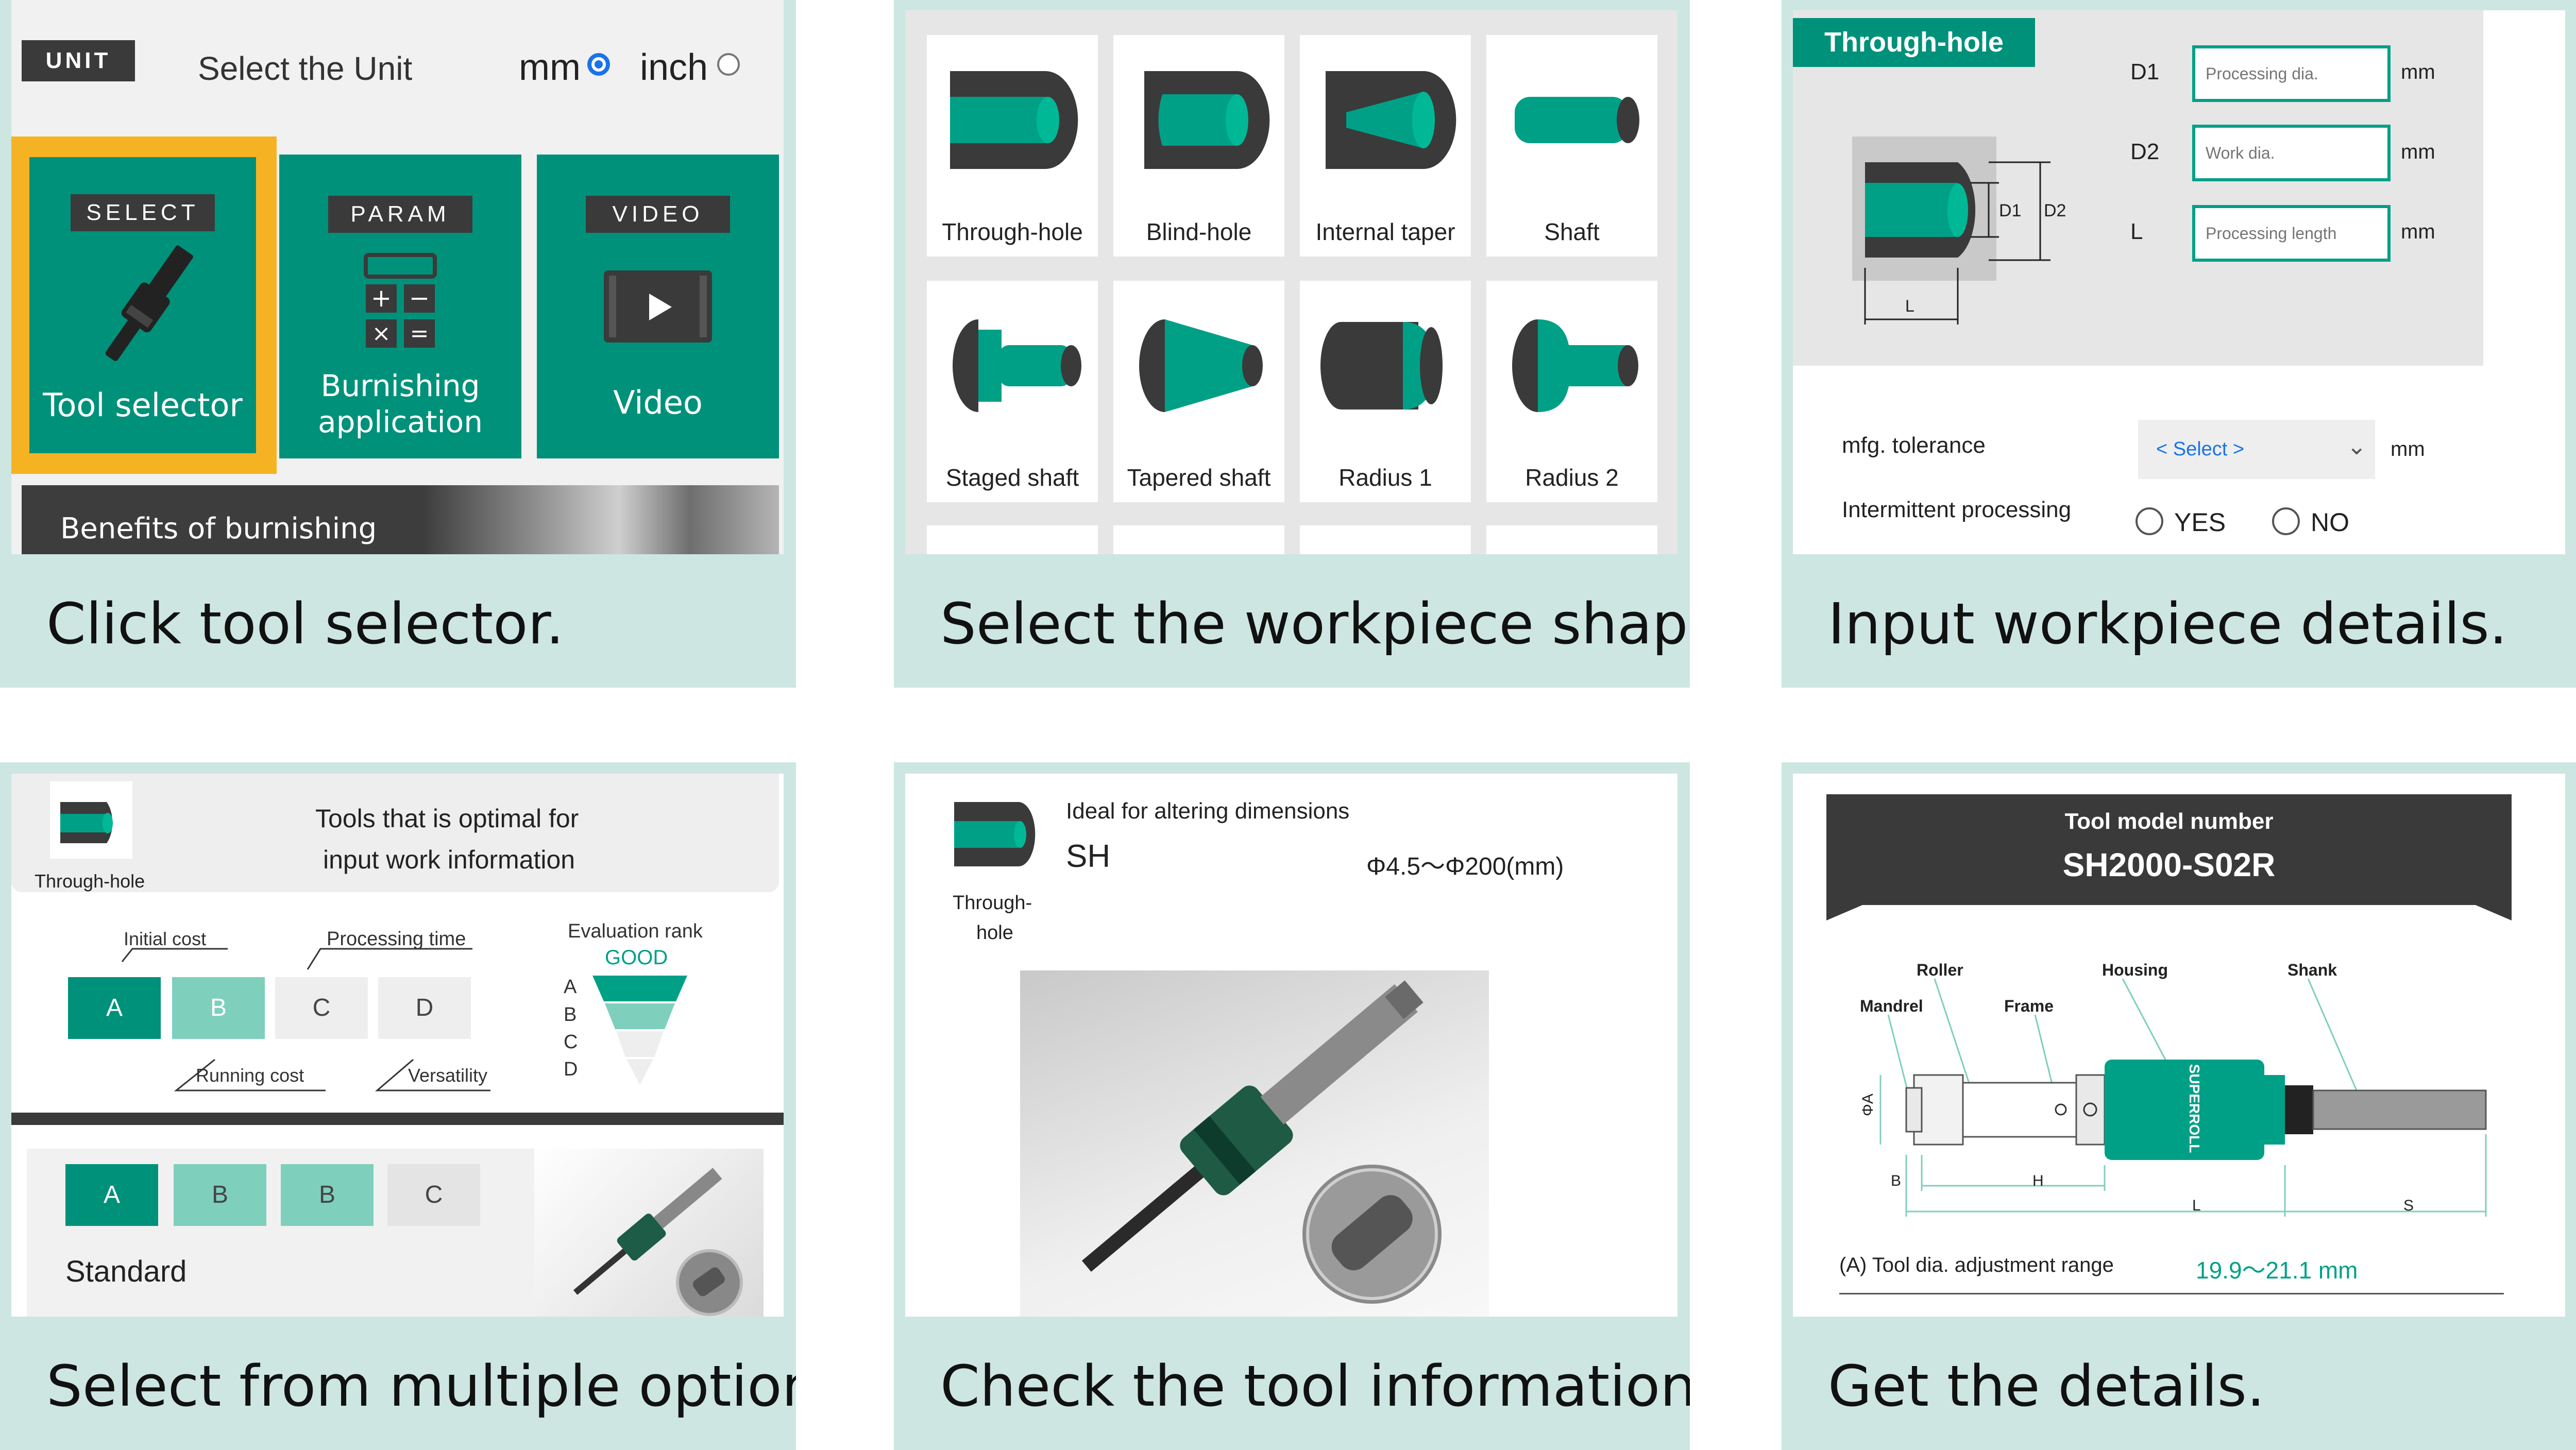 The height and width of the screenshot is (1450, 2576). I want to click on shape-radius-2: Radius 2, so click(1571, 391).